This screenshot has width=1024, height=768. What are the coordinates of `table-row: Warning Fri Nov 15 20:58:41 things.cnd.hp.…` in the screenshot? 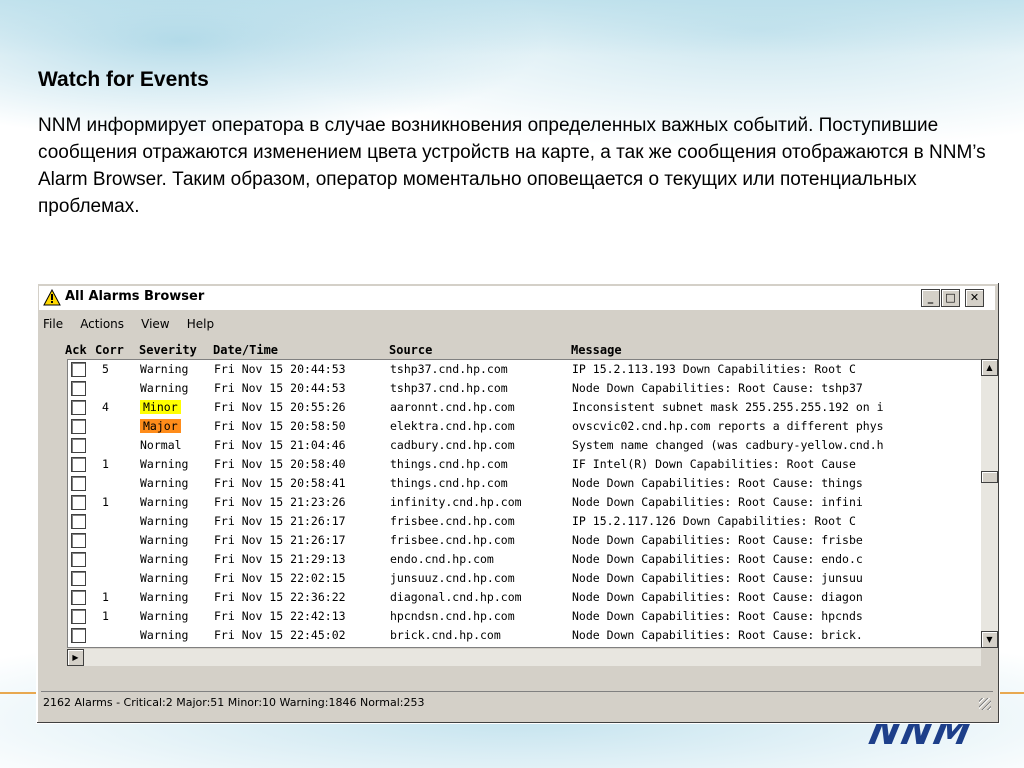 It's located at (525, 483).